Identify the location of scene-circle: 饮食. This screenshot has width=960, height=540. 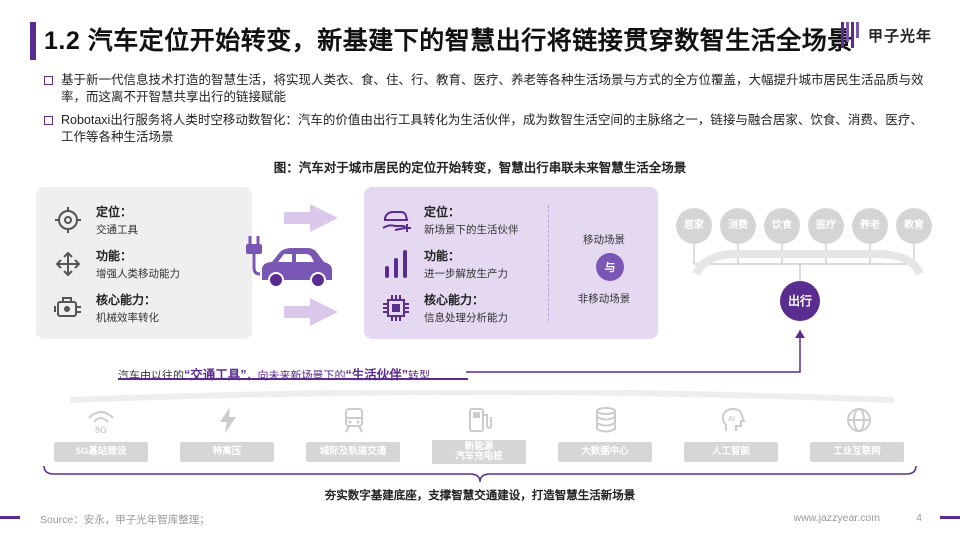
(782, 226).